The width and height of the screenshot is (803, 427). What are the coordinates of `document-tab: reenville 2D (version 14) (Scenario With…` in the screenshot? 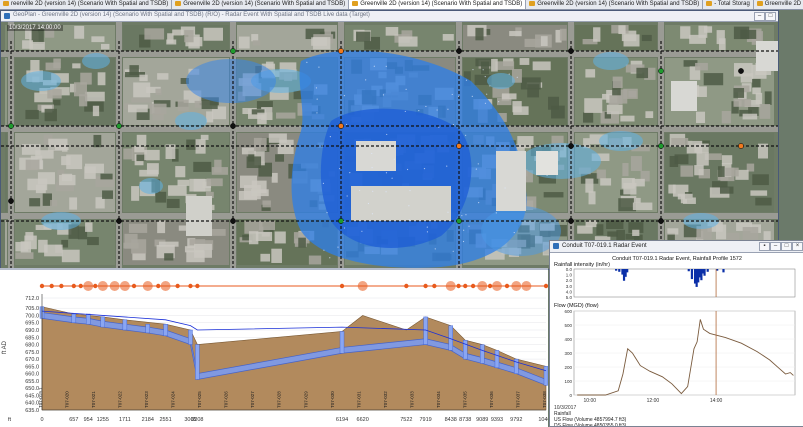 It's located at (86, 4).